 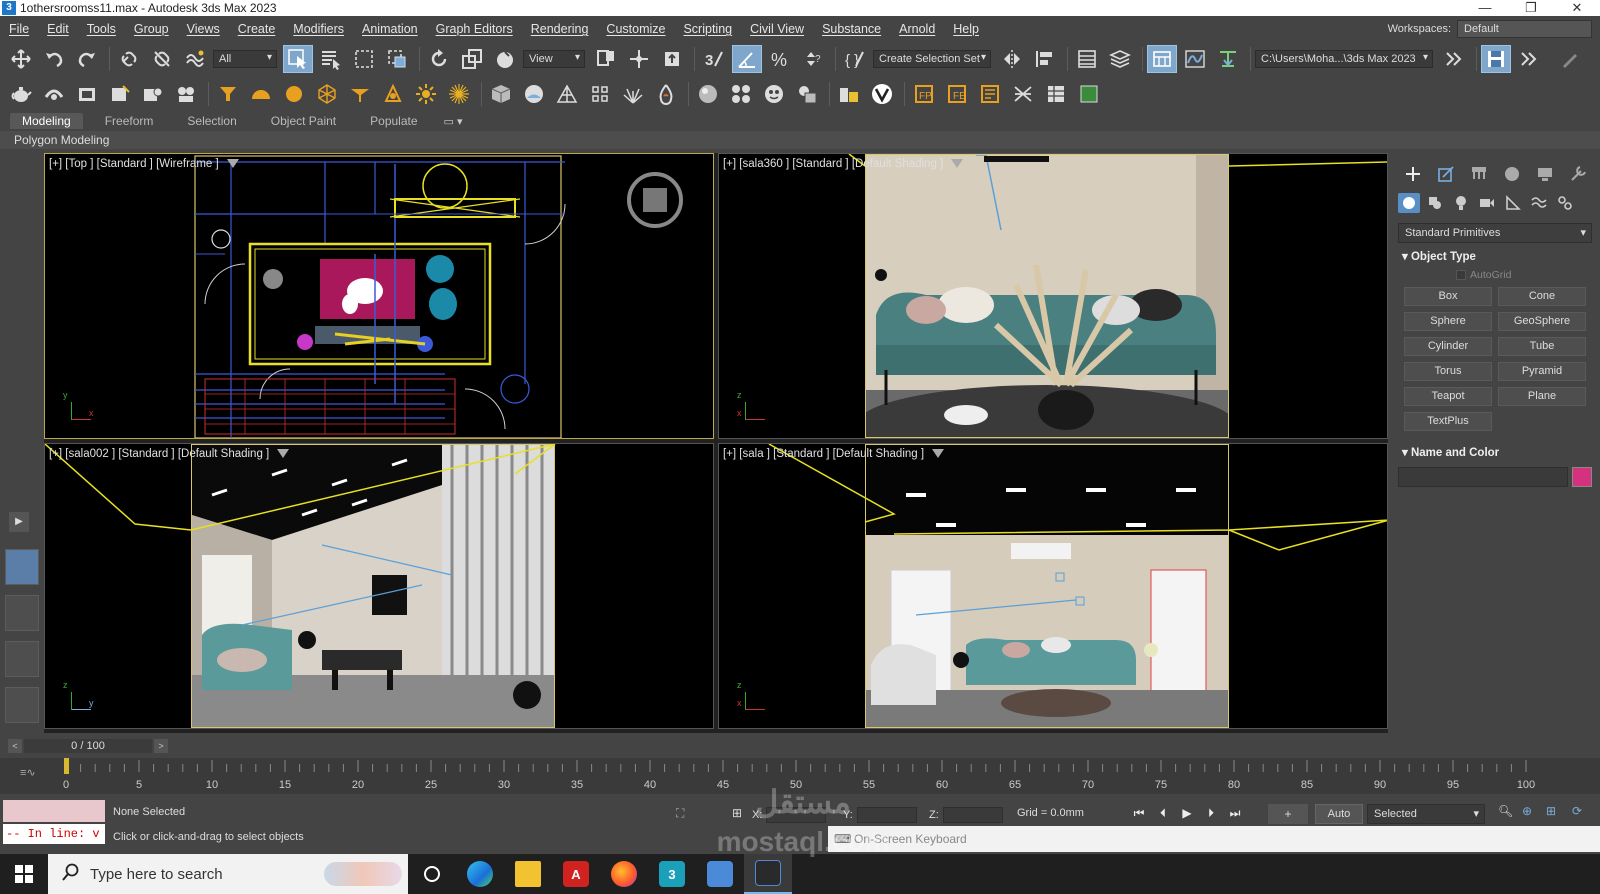 I want to click on menu-edit: Edit, so click(x=58, y=29).